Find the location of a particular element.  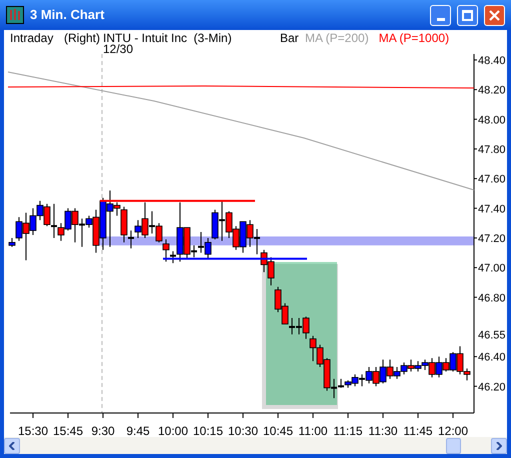

time-label: 15:45 is located at coordinates (68, 430).